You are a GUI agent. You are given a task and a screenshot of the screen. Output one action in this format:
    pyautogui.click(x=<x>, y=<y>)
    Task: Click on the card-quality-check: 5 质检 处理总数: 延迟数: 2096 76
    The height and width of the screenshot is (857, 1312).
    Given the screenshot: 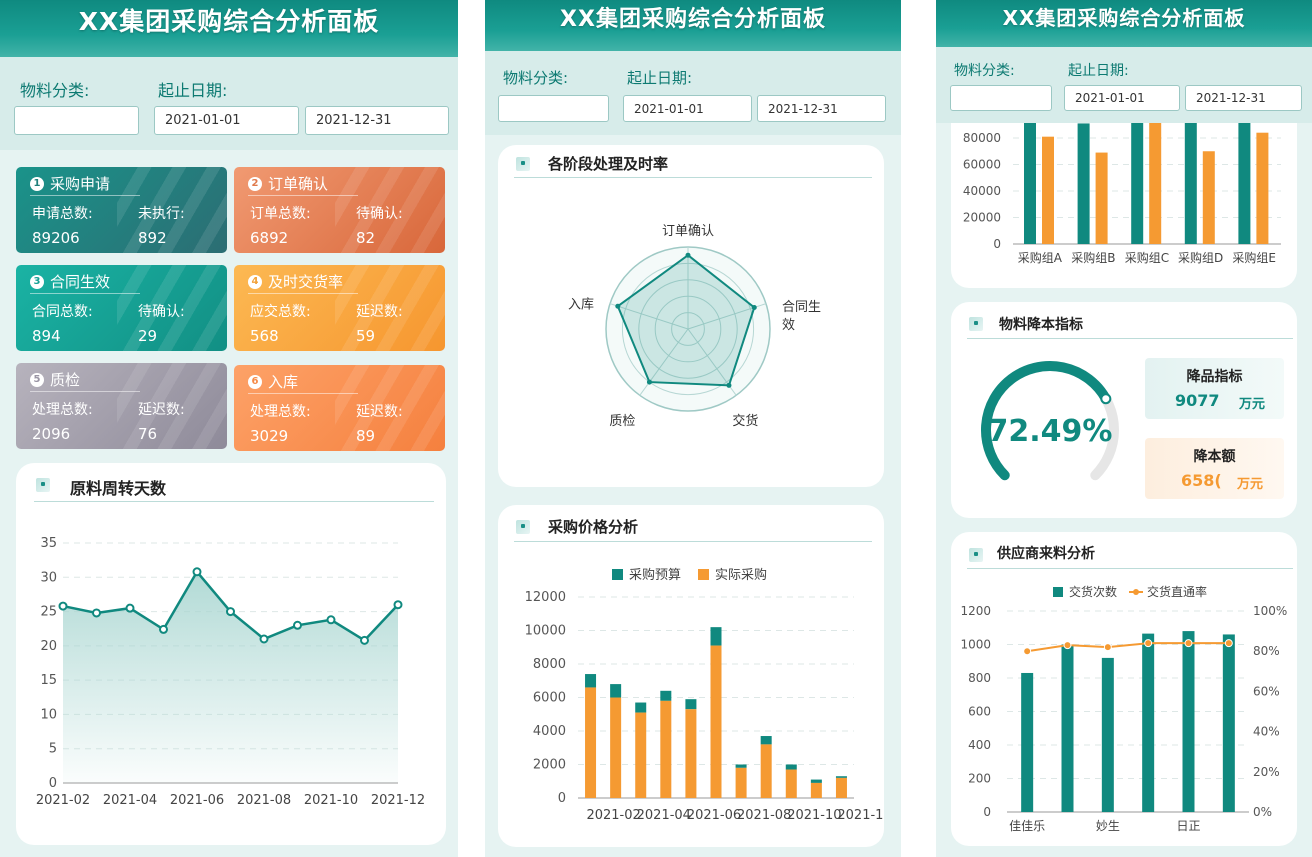 What is the action you would take?
    pyautogui.click(x=121, y=406)
    